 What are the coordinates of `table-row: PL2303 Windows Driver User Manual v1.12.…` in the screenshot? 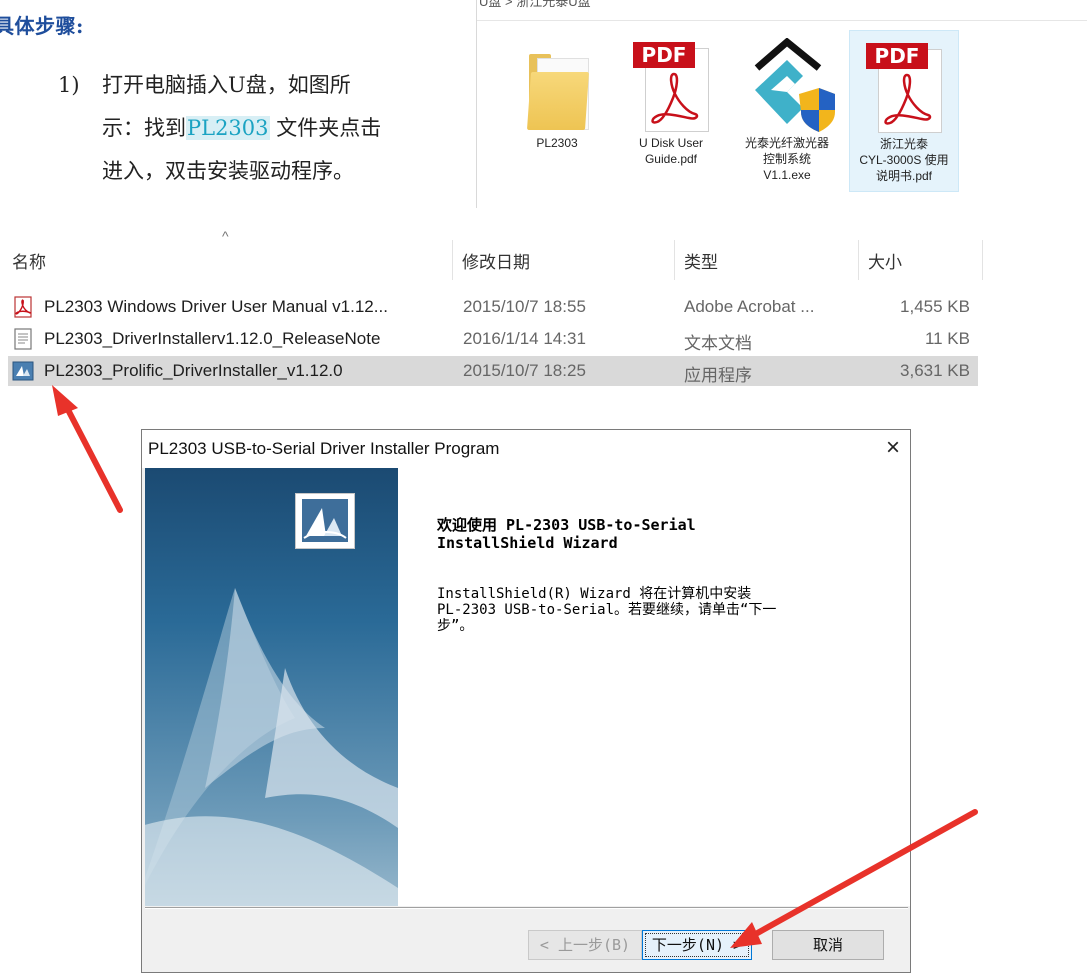 It's located at (493, 307).